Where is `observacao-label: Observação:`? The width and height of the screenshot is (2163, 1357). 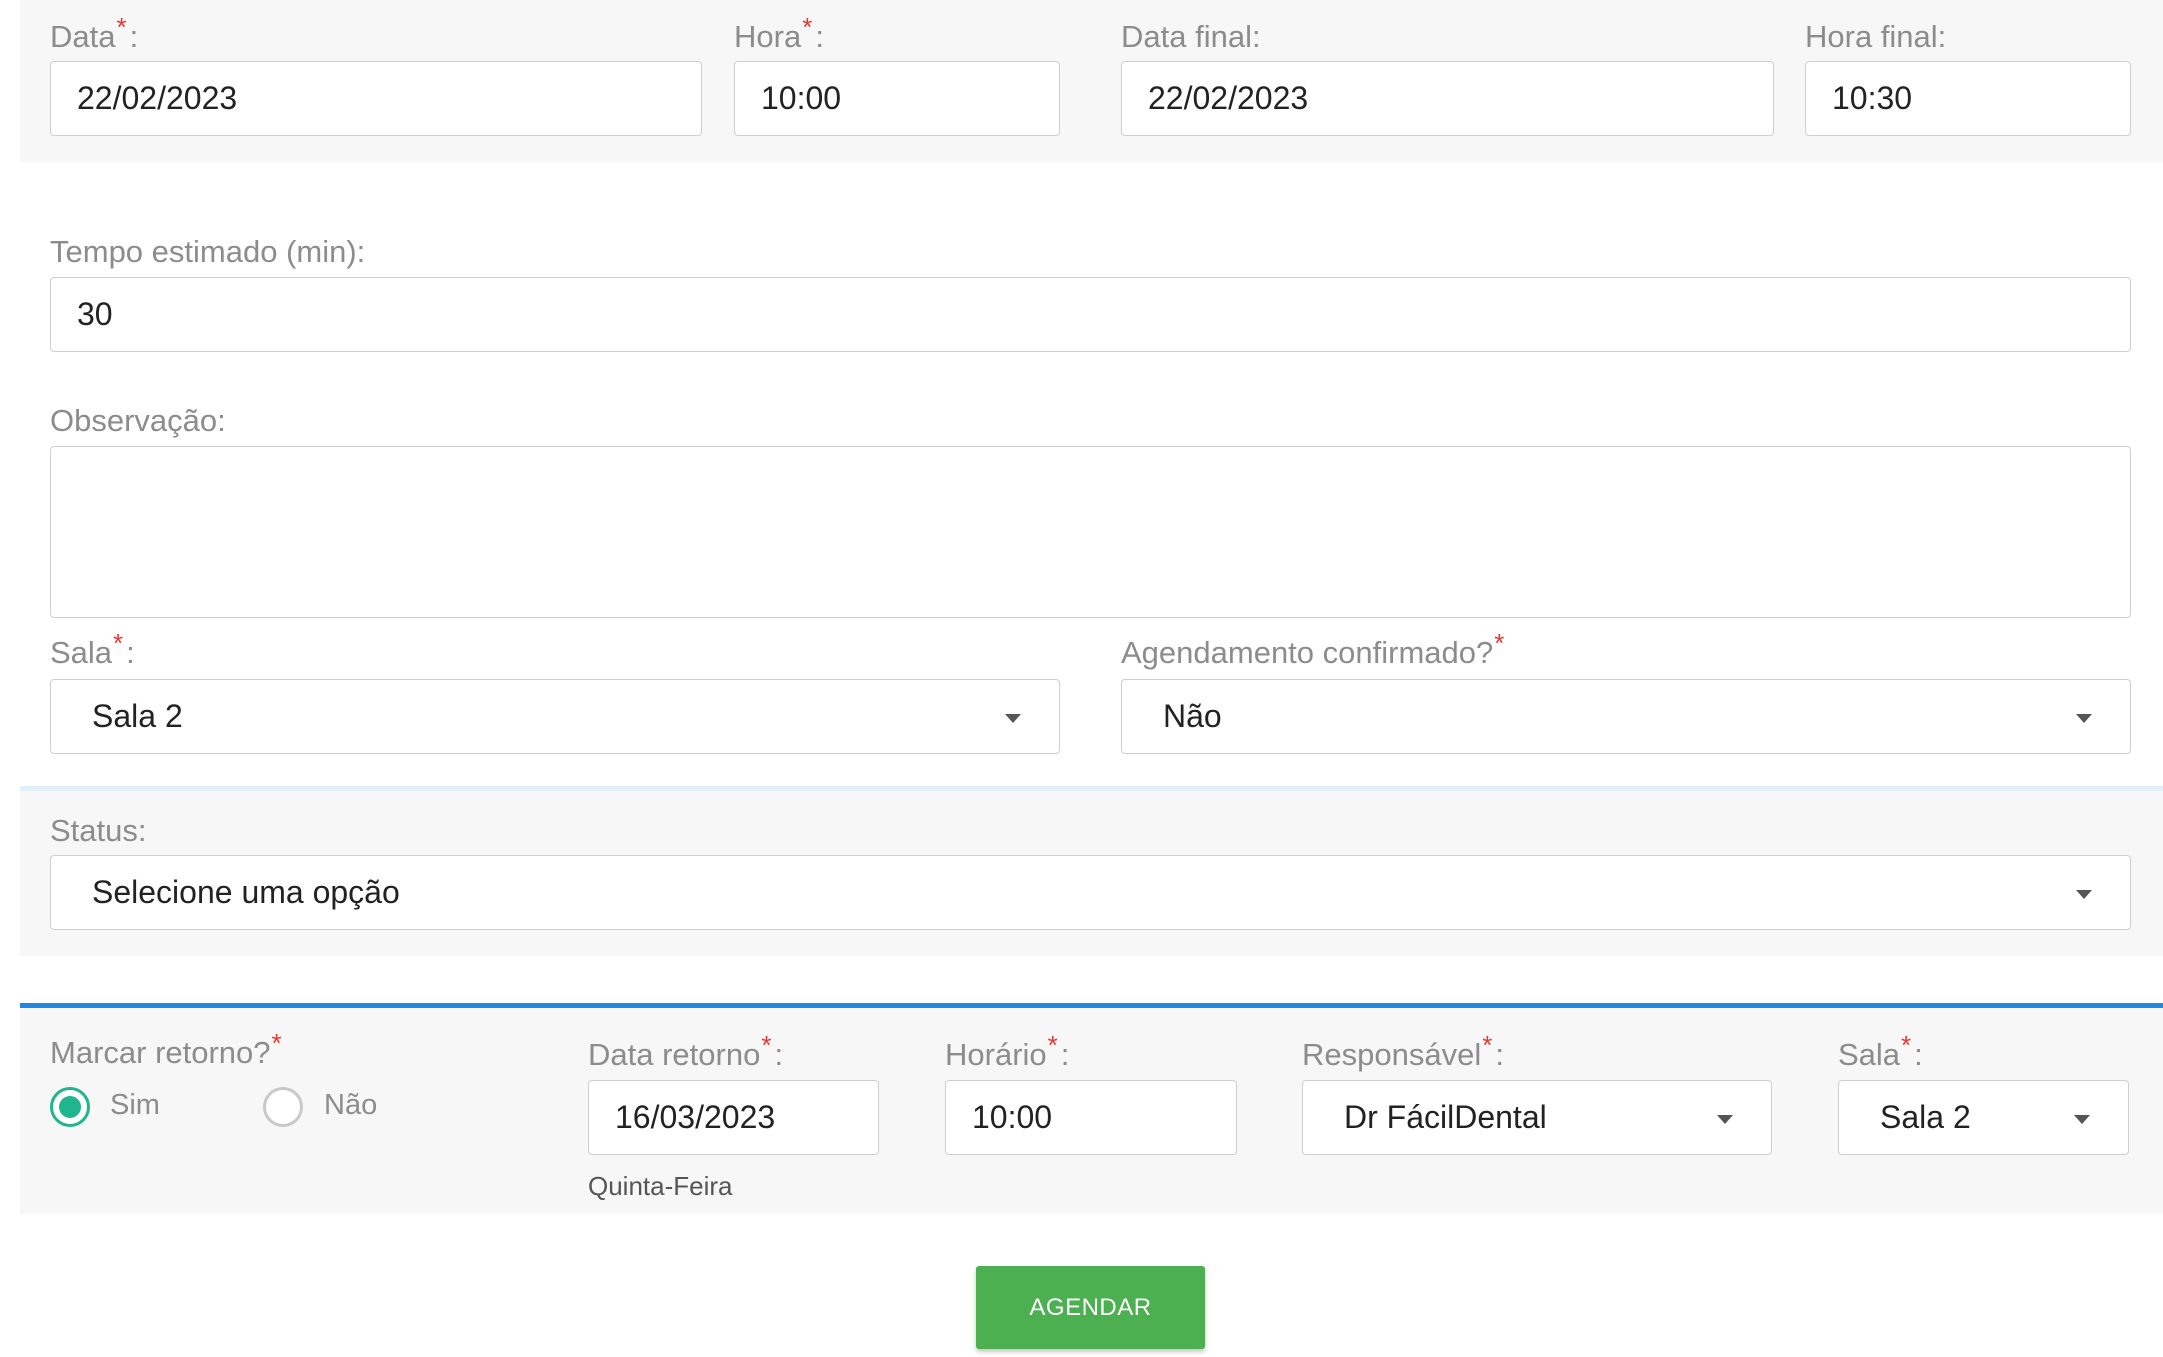 observacao-label: Observação: is located at coordinates (138, 420).